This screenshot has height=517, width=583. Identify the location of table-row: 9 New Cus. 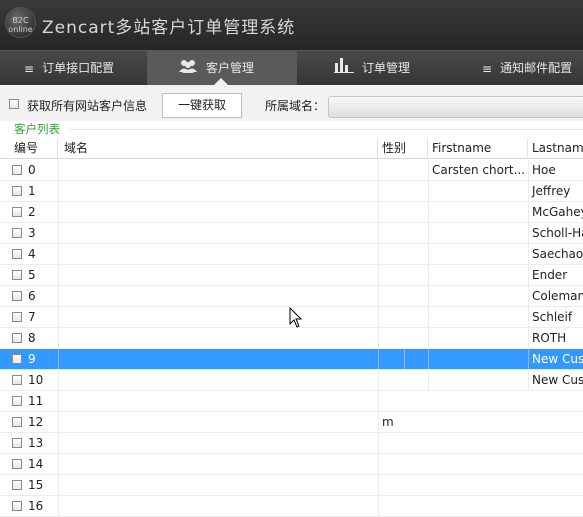
(291, 359).